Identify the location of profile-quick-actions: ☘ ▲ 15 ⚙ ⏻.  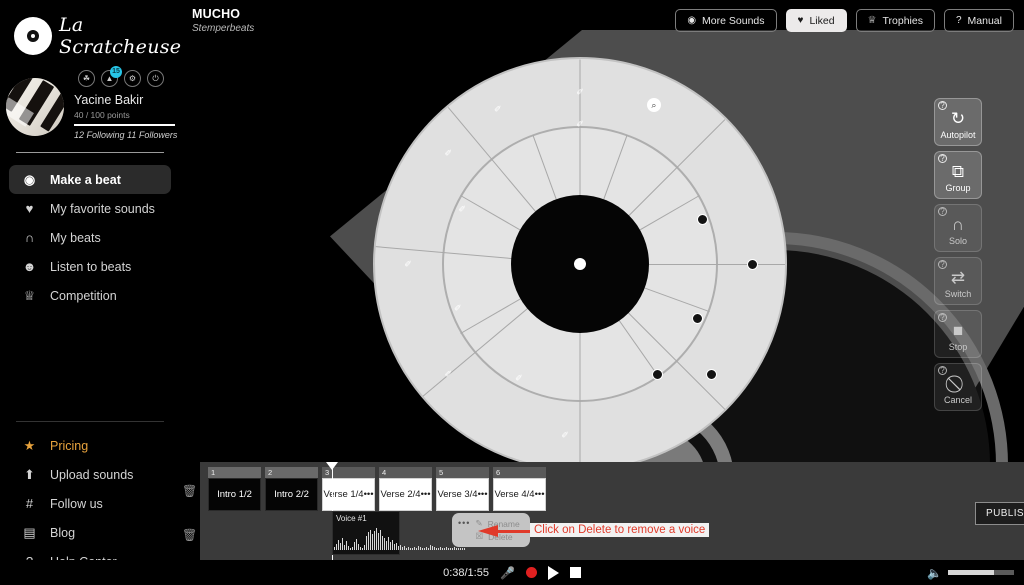
(124, 79).